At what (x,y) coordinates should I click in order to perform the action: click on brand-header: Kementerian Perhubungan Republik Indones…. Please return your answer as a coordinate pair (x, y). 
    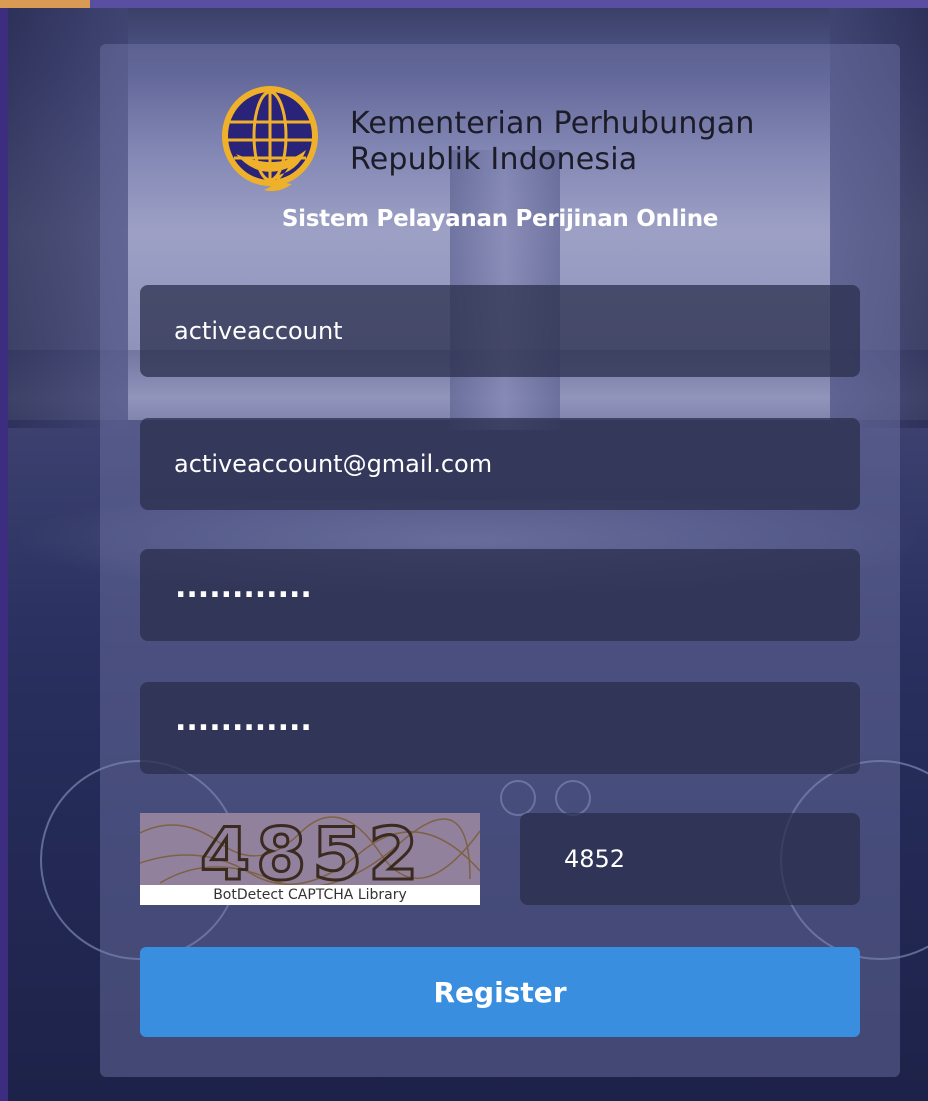
    Looking at the image, I should click on (498, 139).